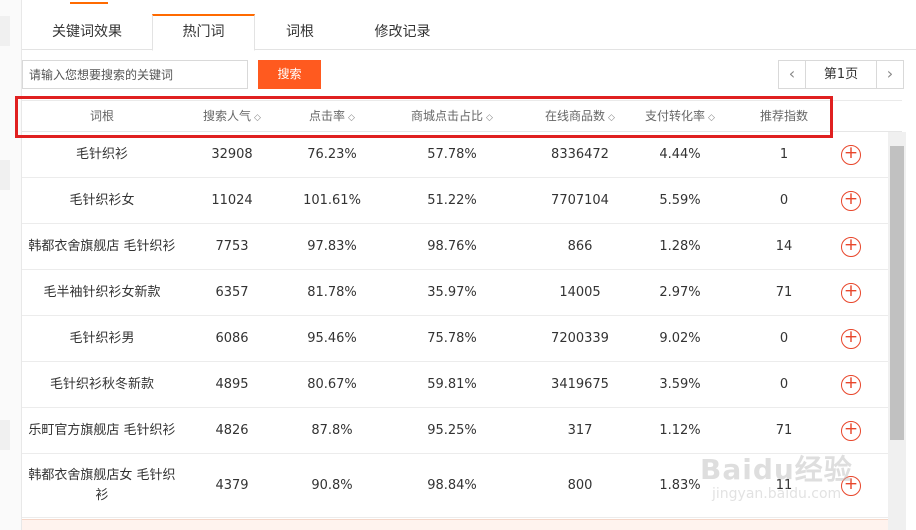 This screenshot has width=916, height=530. I want to click on cell-online-items: 800, so click(580, 485).